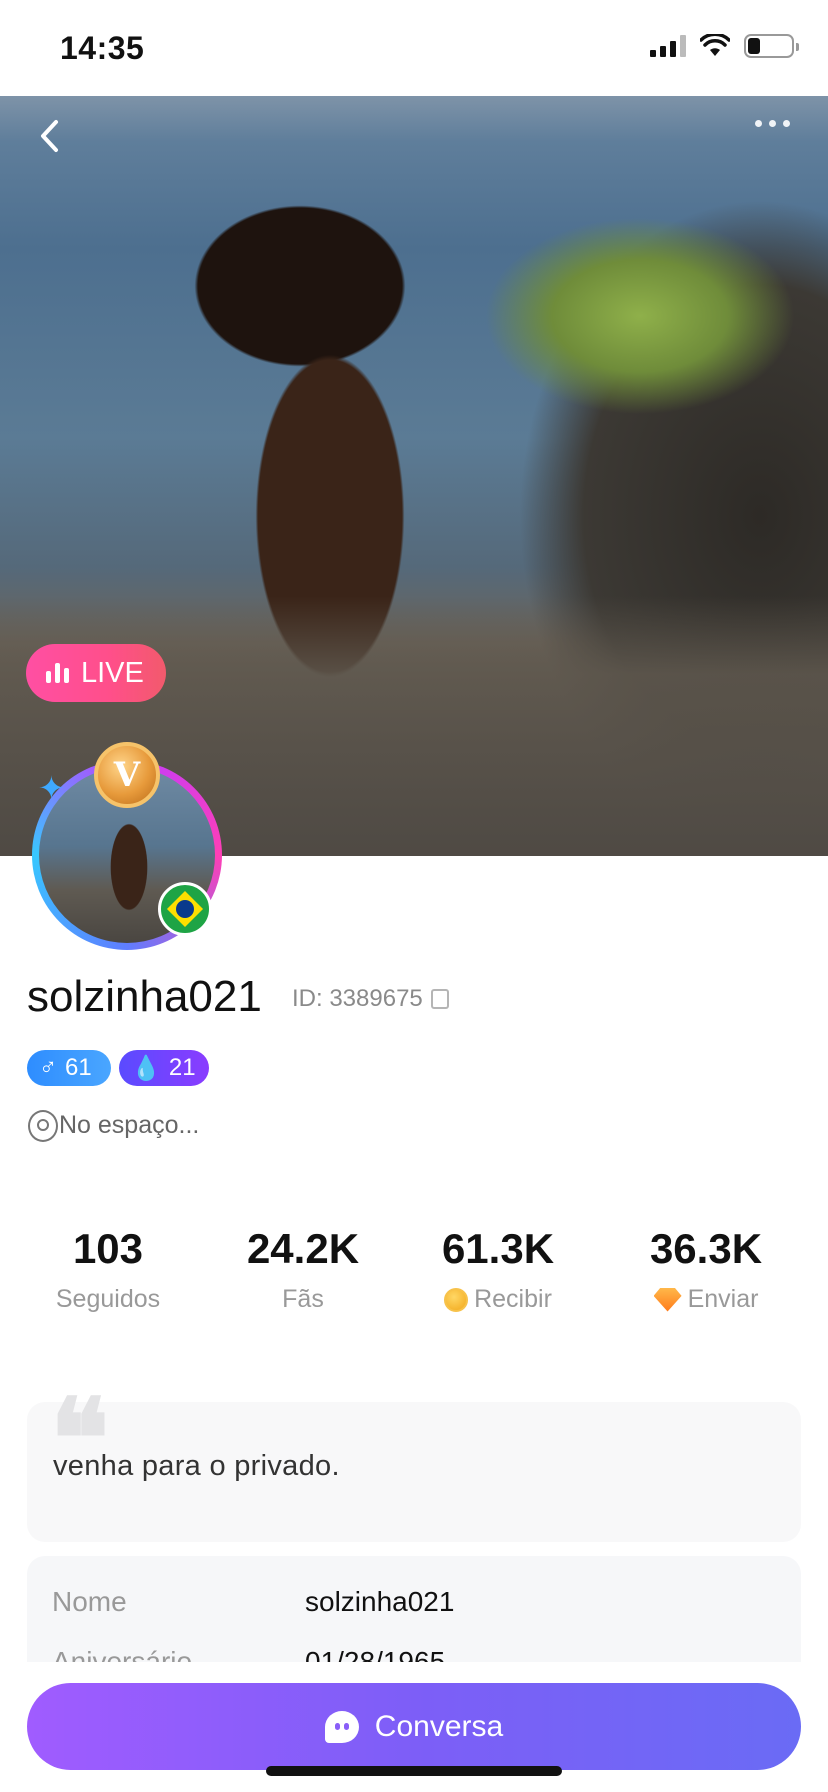 The height and width of the screenshot is (1792, 828). What do you see at coordinates (182, 1067) in the screenshot?
I see `level-badge-value: 21` at bounding box center [182, 1067].